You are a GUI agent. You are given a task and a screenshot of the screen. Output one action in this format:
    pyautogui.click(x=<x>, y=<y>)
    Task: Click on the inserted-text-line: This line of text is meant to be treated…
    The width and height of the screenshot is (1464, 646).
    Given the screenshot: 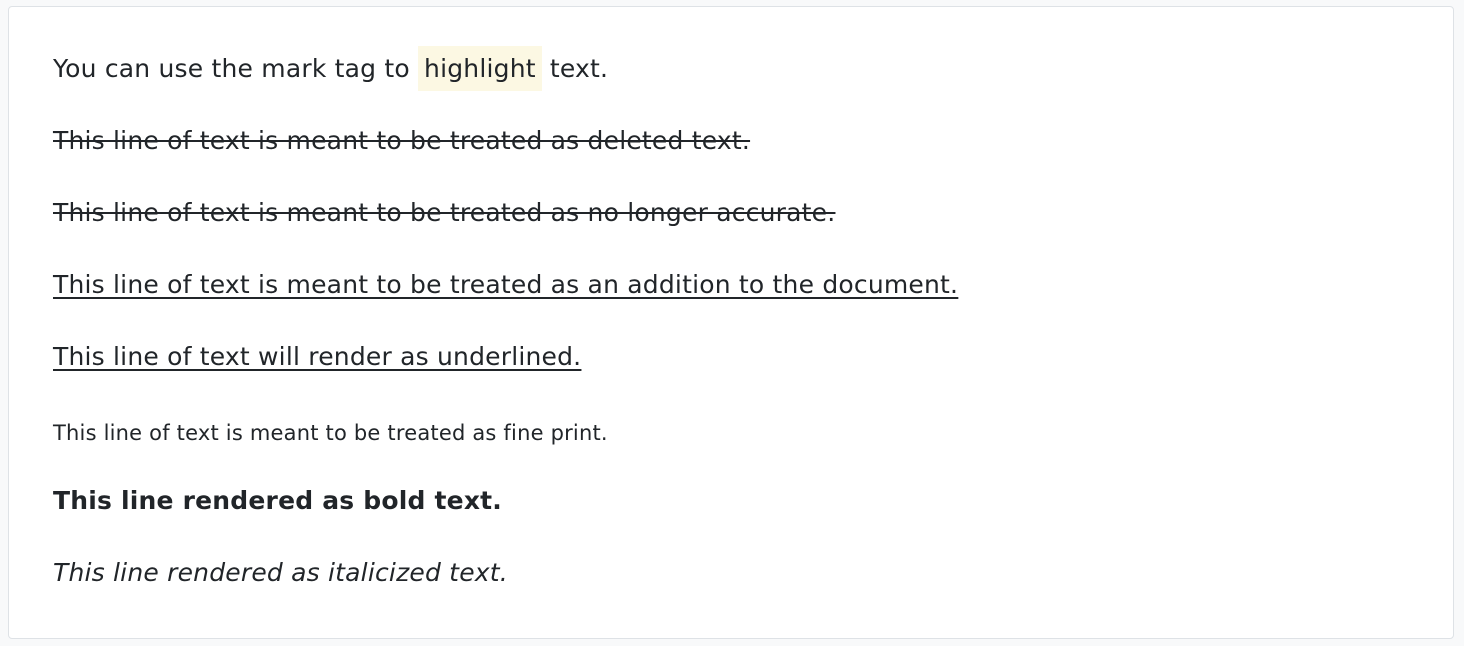 What is the action you would take?
    pyautogui.click(x=505, y=285)
    